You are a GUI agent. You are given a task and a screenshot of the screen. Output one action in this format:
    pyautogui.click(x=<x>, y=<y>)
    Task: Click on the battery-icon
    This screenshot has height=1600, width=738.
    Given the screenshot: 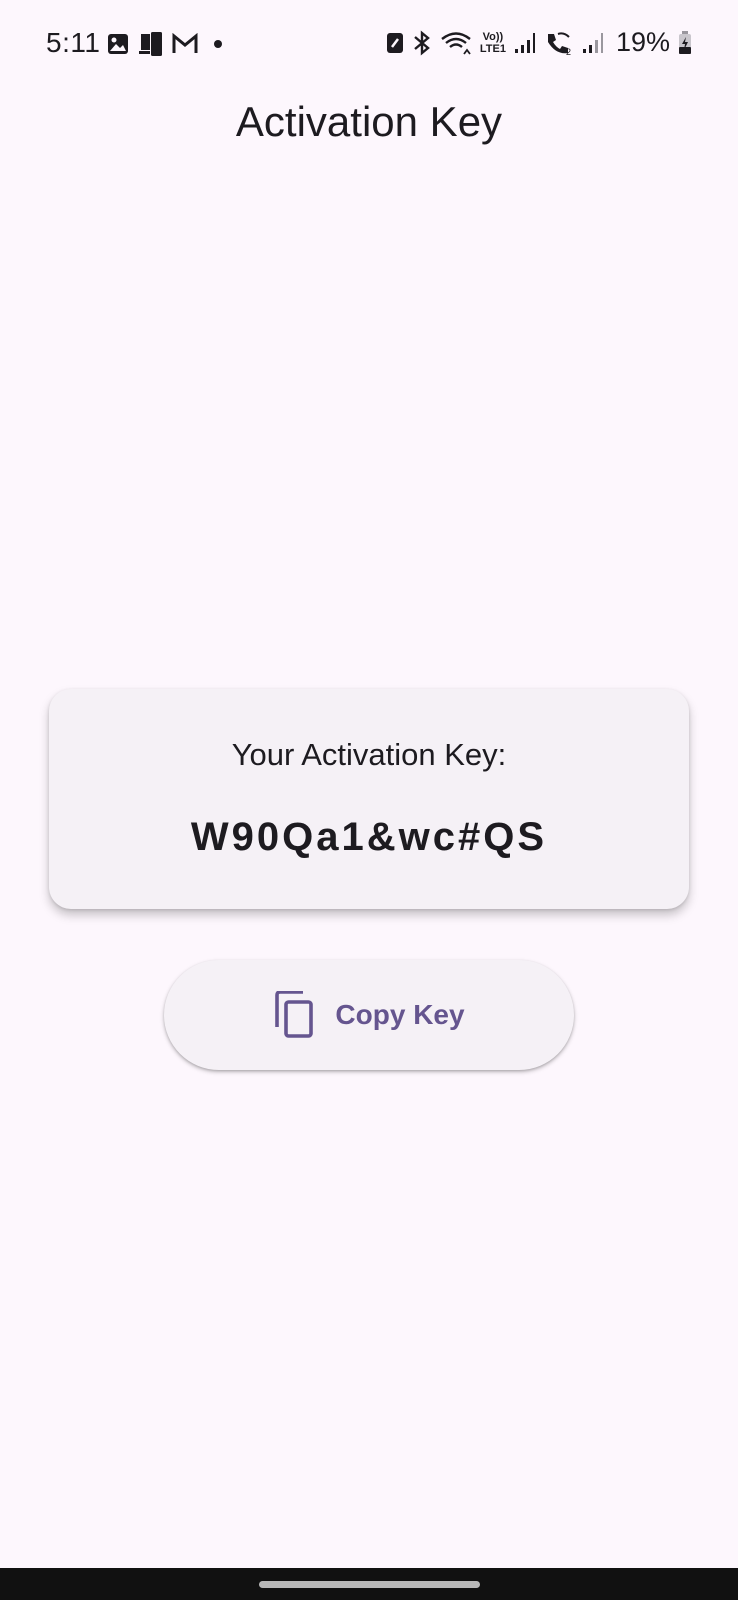 What is the action you would take?
    pyautogui.click(x=685, y=42)
    